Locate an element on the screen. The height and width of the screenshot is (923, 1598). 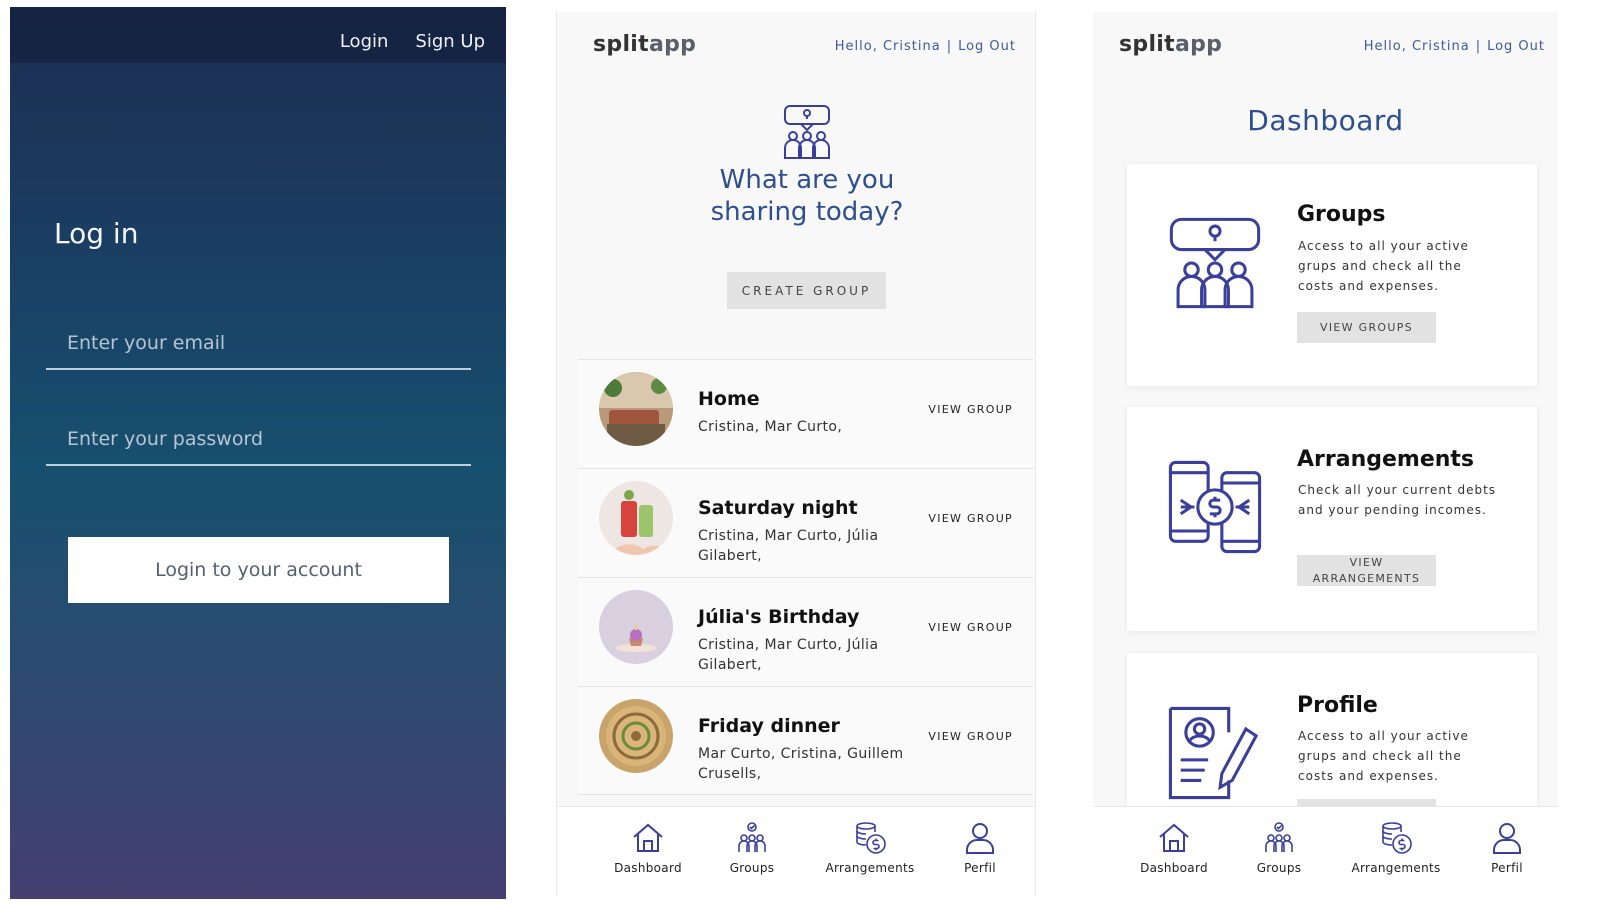
dashboard-title: Dashboard is located at coordinates (1325, 120).